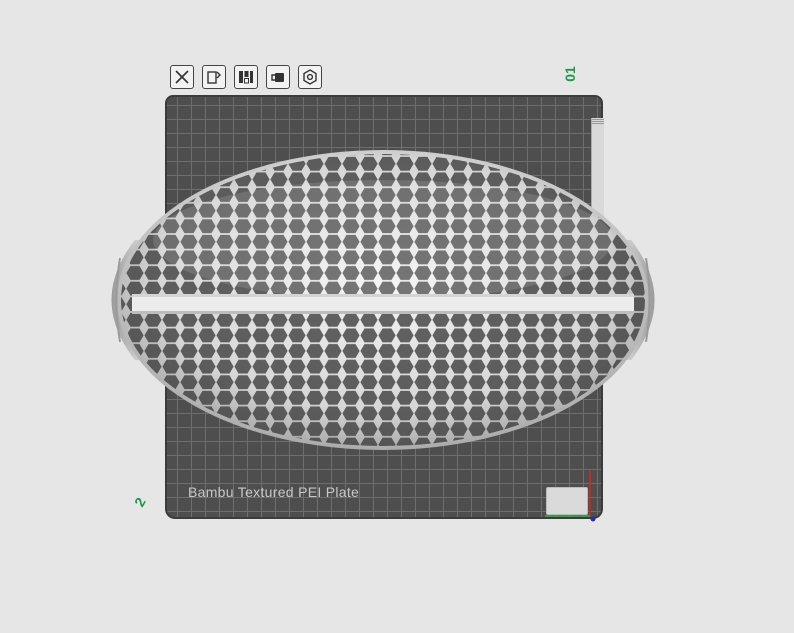 Image resolution: width=794 pixels, height=633 pixels. Describe the element at coordinates (567, 501) in the screenshot. I see `view-cube` at that location.